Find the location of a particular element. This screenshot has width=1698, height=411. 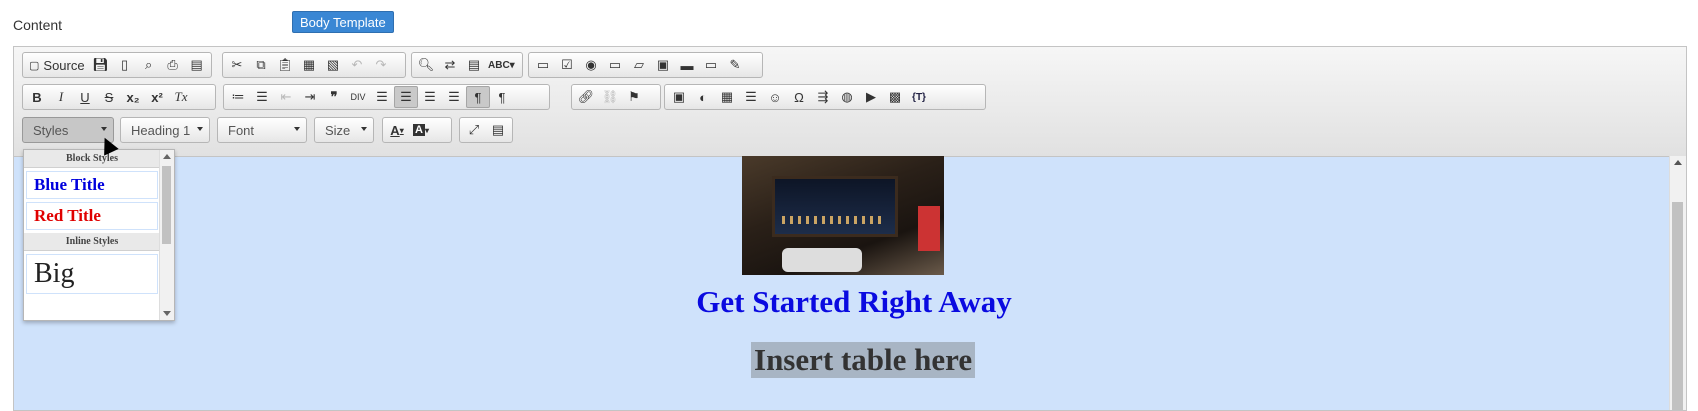

text-color-icon: A is located at coordinates (395, 130).